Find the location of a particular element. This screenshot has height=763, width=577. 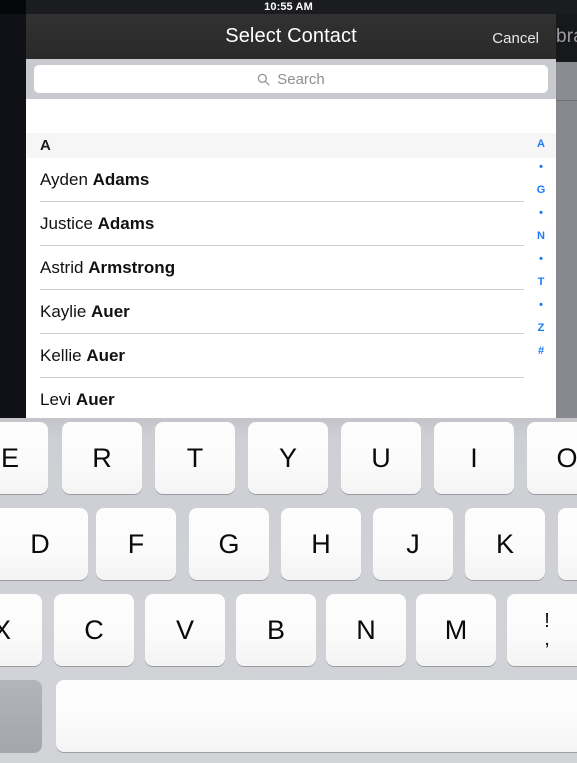

index-item-hash: # is located at coordinates (541, 351).